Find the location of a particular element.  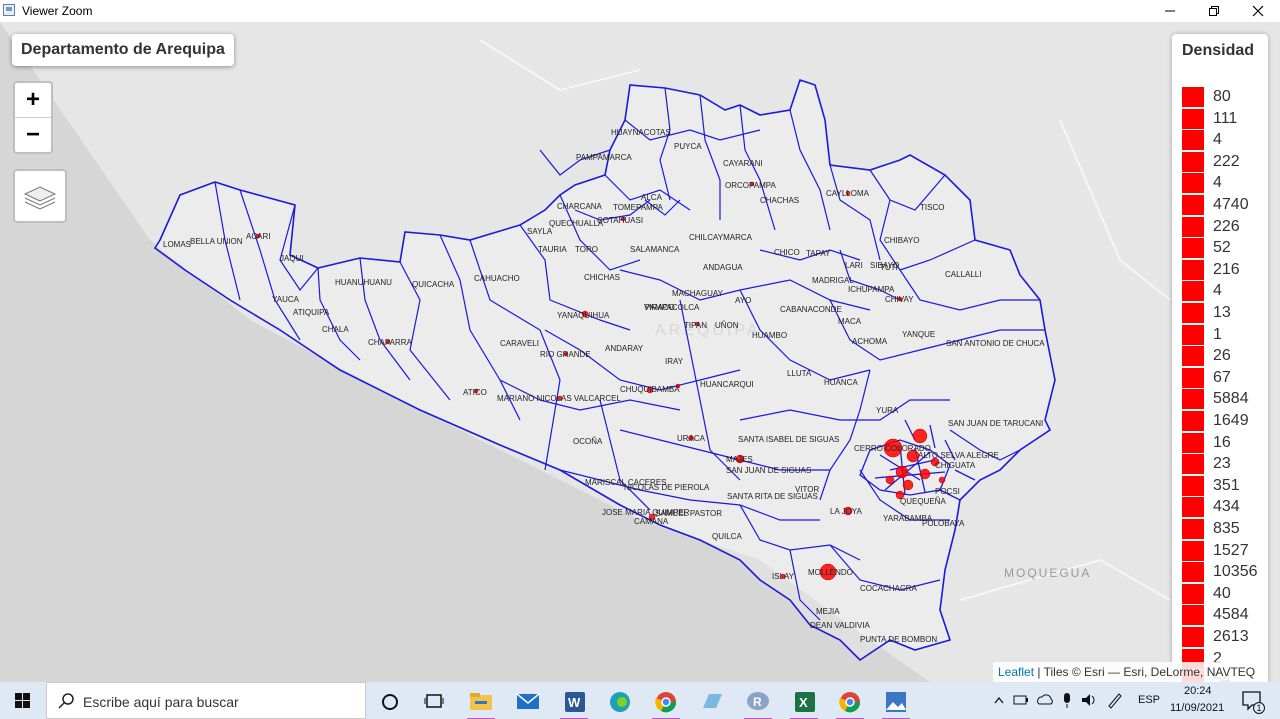

district-label: MARIANO NICOLAS VALCARCEL is located at coordinates (559, 398).